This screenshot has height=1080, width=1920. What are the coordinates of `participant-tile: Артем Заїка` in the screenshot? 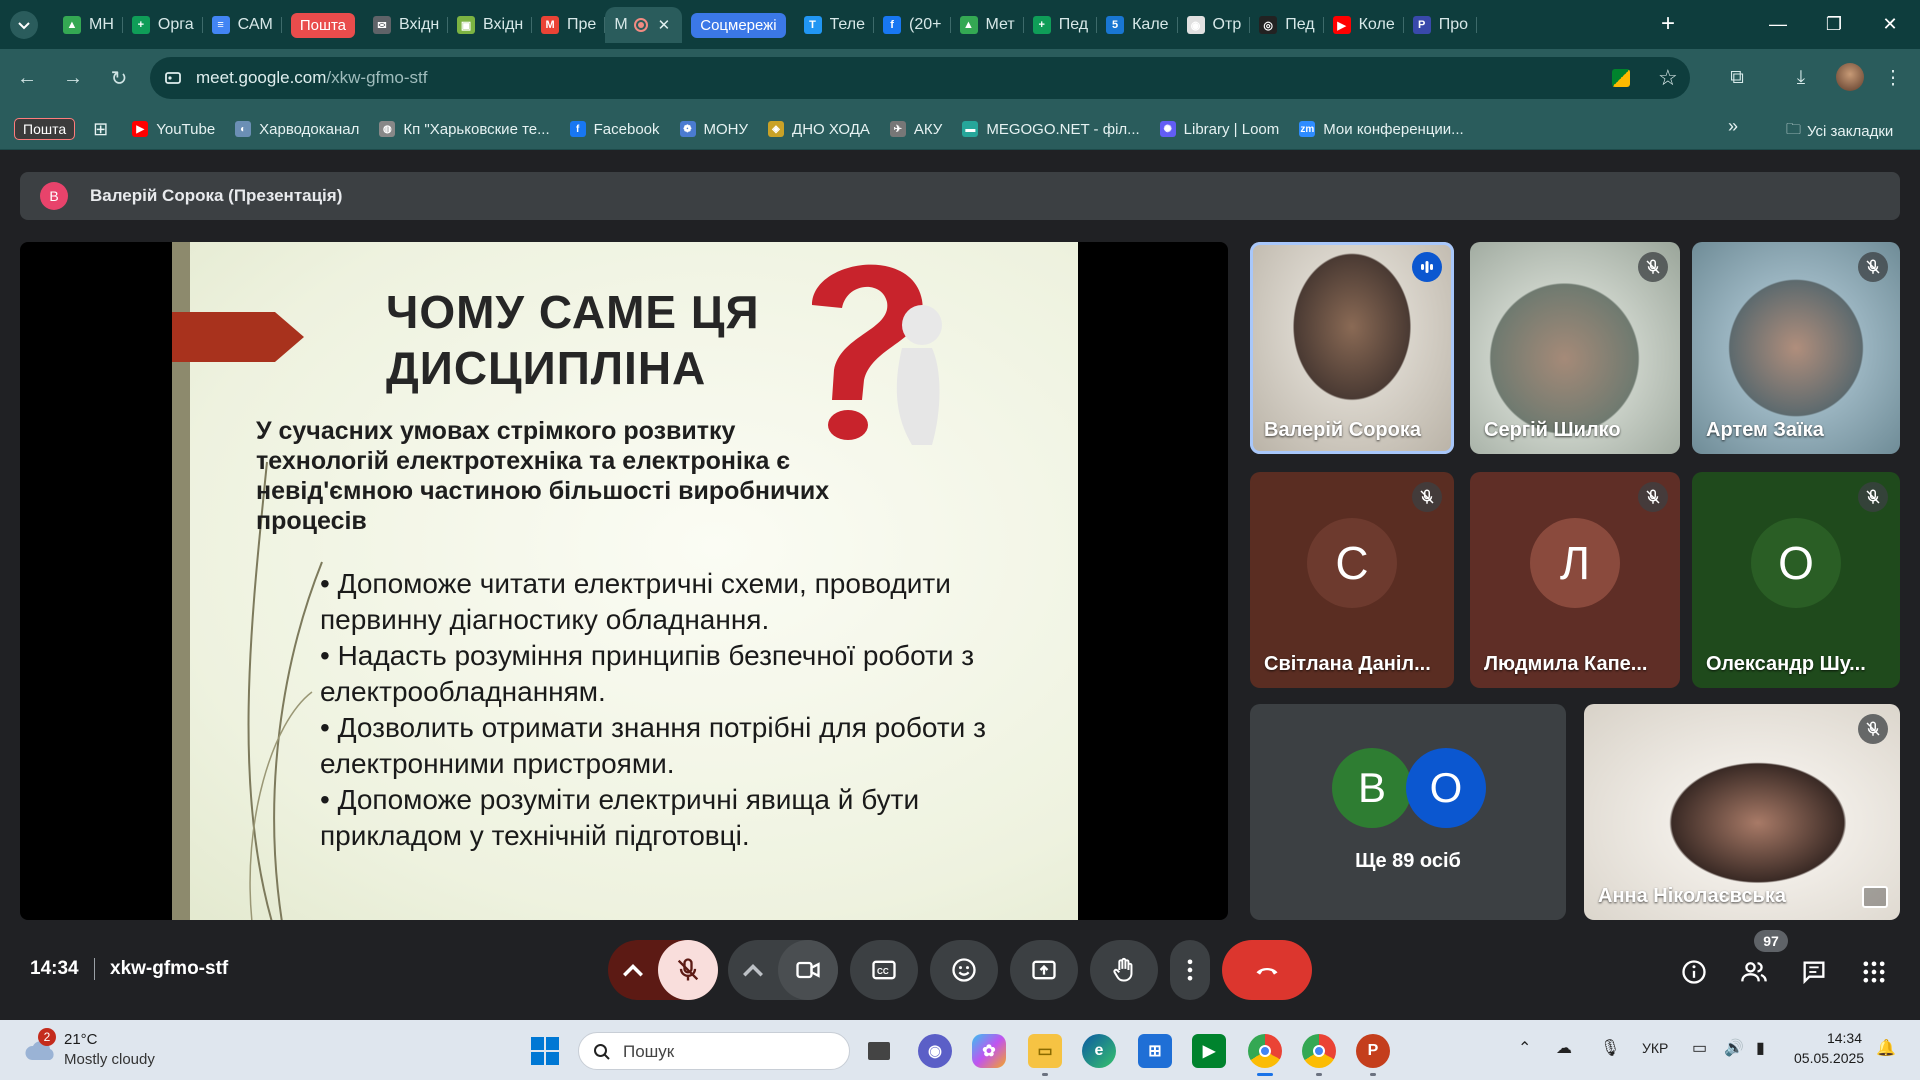 It's located at (1796, 348).